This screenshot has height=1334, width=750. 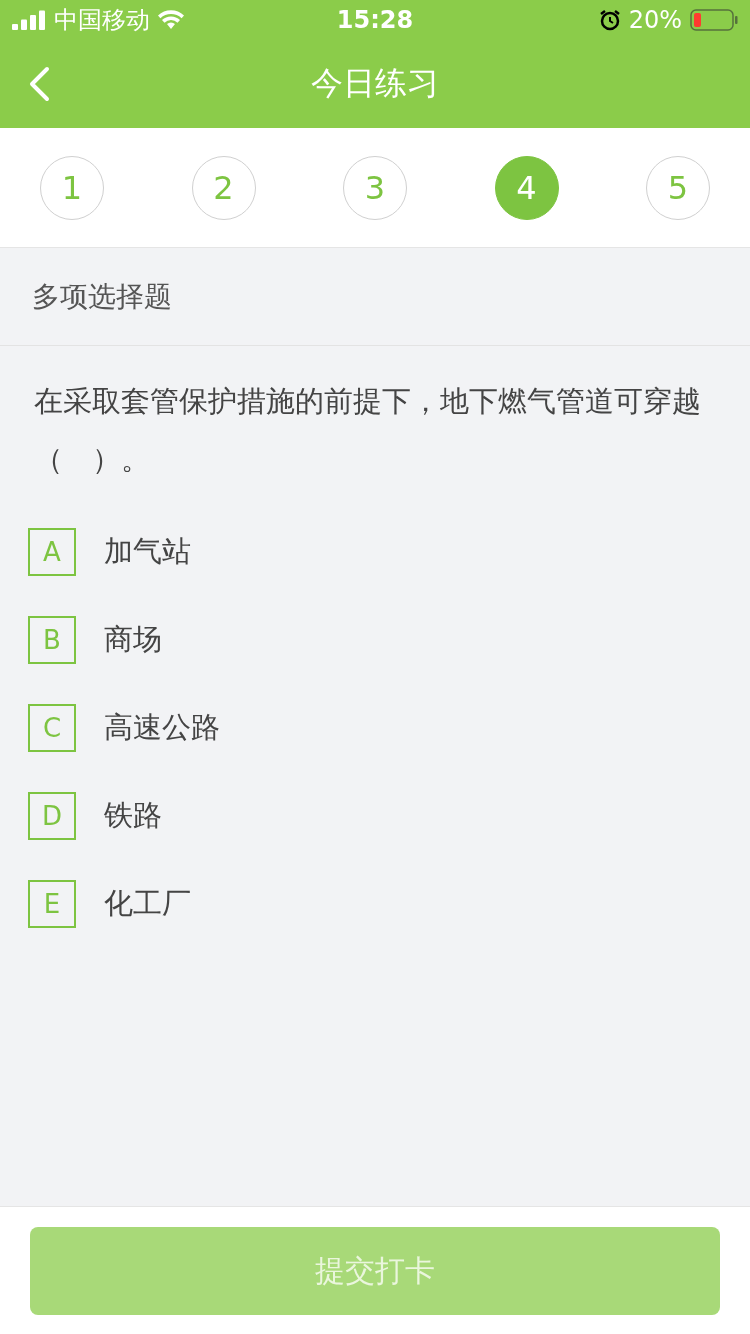 What do you see at coordinates (39, 84) in the screenshot?
I see `back-icon` at bounding box center [39, 84].